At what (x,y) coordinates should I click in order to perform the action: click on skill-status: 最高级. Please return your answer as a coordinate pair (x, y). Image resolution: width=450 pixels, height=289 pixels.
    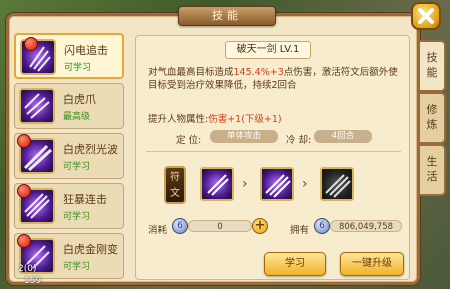
    Looking at the image, I should click on (77, 117).